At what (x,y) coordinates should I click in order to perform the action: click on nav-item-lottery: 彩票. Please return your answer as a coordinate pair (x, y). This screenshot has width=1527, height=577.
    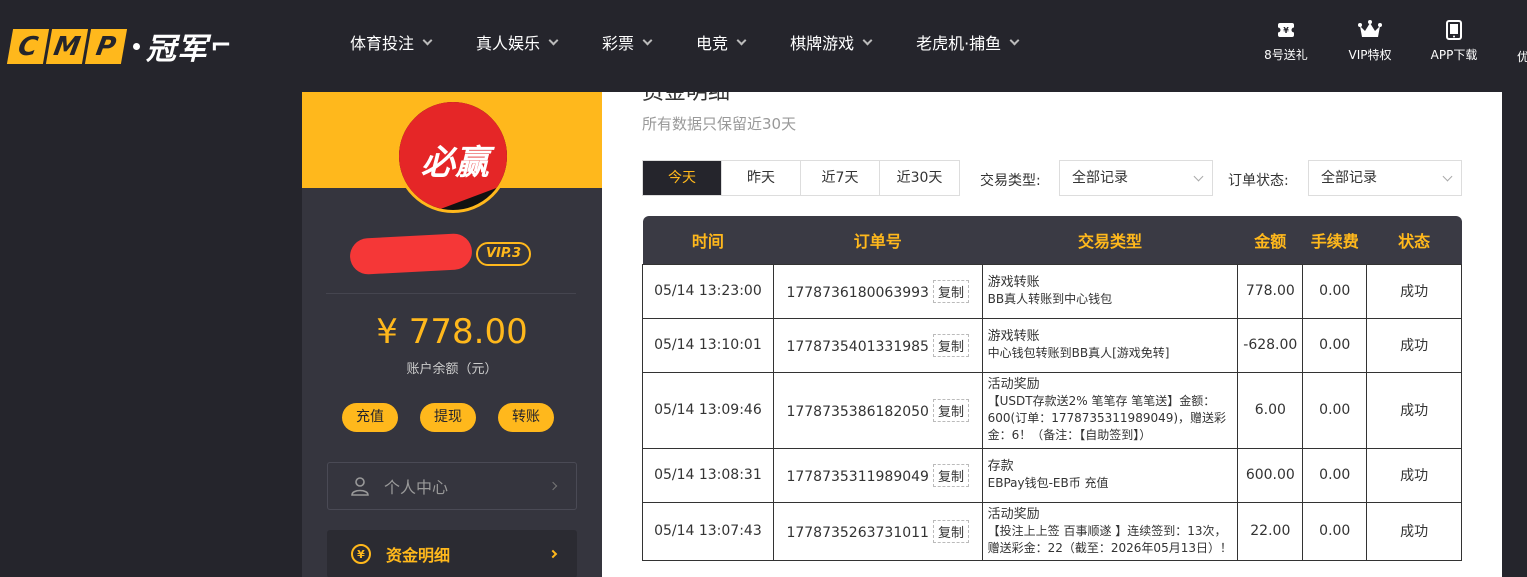
    Looking at the image, I should click on (627, 42).